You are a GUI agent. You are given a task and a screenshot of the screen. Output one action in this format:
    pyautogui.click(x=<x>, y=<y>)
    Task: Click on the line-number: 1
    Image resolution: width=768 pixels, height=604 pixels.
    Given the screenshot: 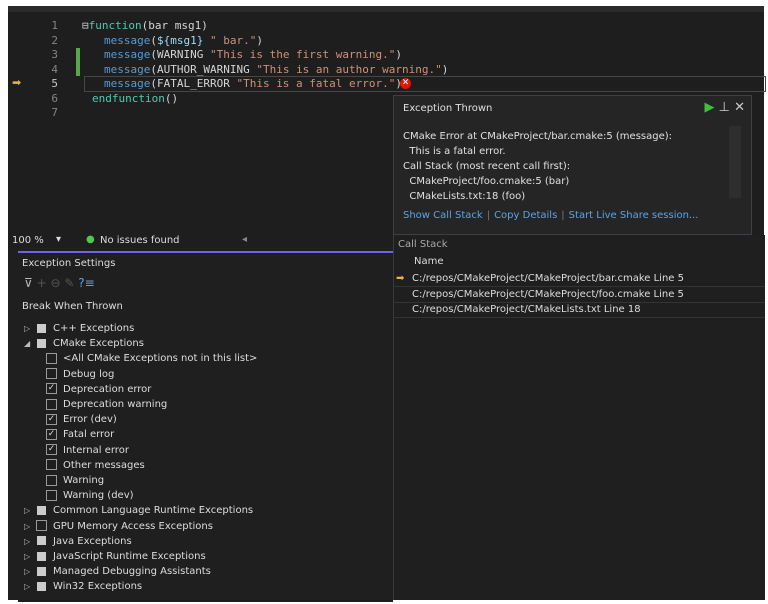 What is the action you would take?
    pyautogui.click(x=54, y=25)
    